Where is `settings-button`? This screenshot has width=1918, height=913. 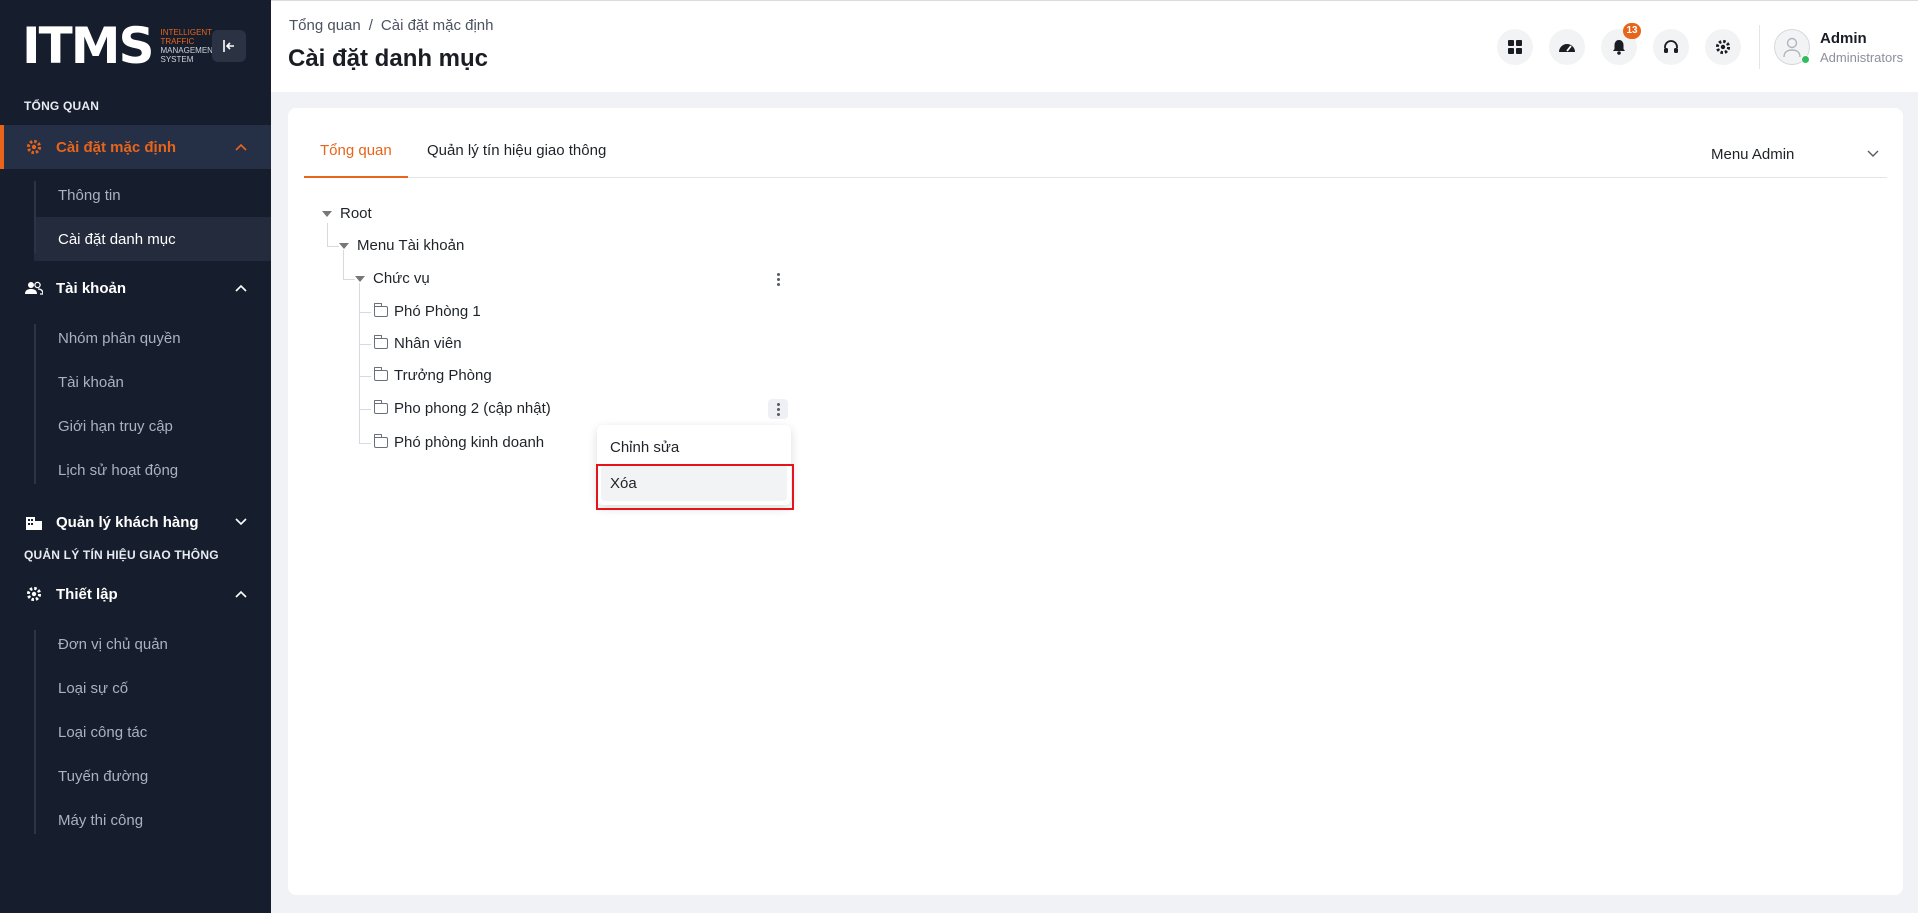
settings-button is located at coordinates (1723, 47).